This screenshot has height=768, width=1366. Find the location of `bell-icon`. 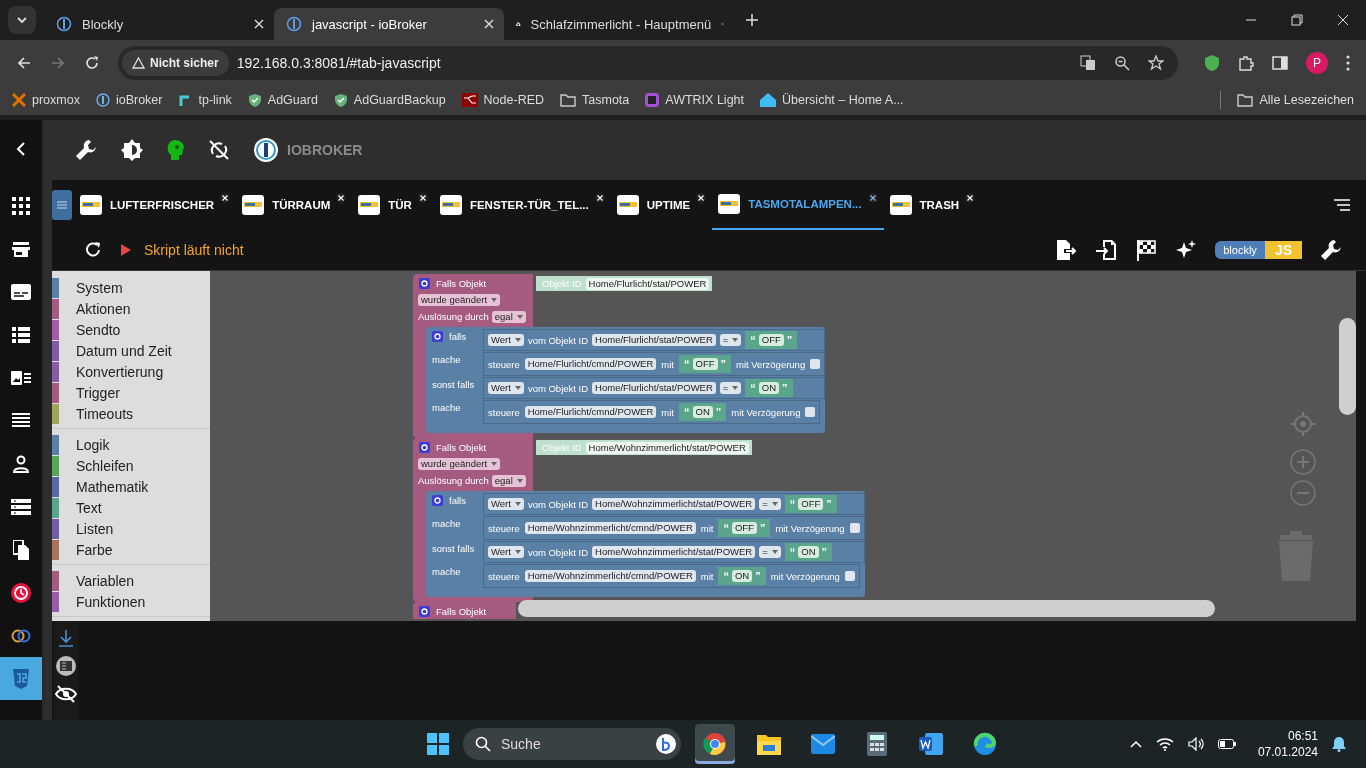

bell-icon is located at coordinates (1339, 744).